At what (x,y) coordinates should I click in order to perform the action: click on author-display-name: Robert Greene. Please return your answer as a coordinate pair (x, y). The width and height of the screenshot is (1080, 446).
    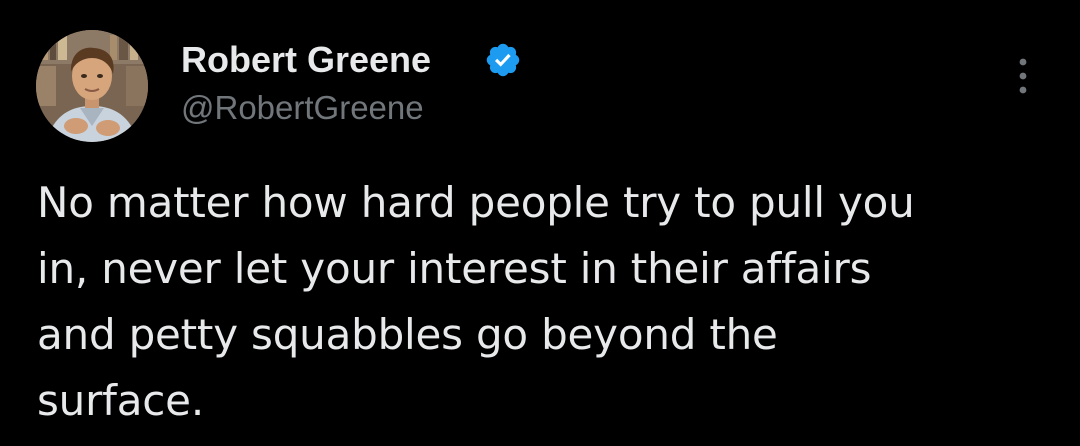
    Looking at the image, I should click on (306, 60).